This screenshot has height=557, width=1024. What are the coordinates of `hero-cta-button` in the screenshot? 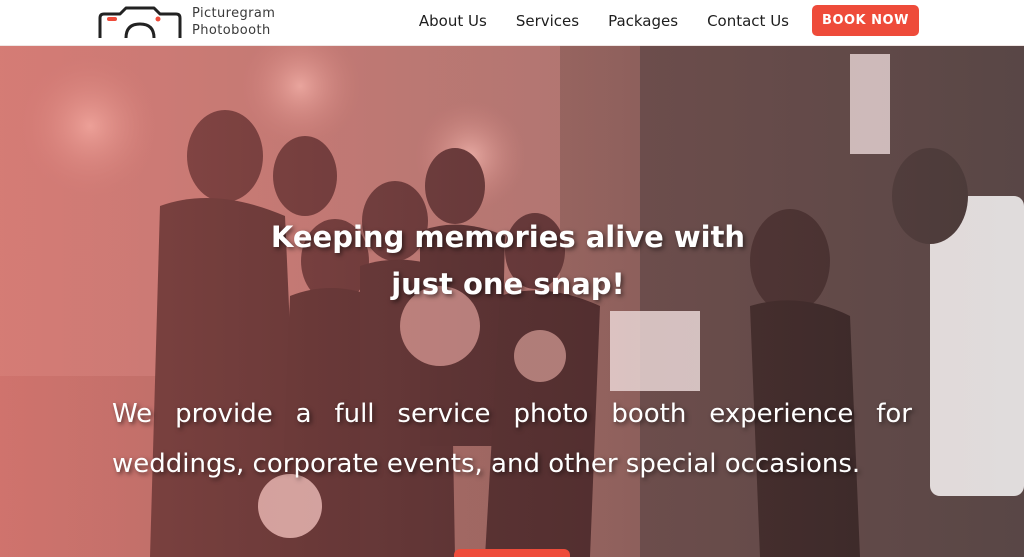 It's located at (512, 553).